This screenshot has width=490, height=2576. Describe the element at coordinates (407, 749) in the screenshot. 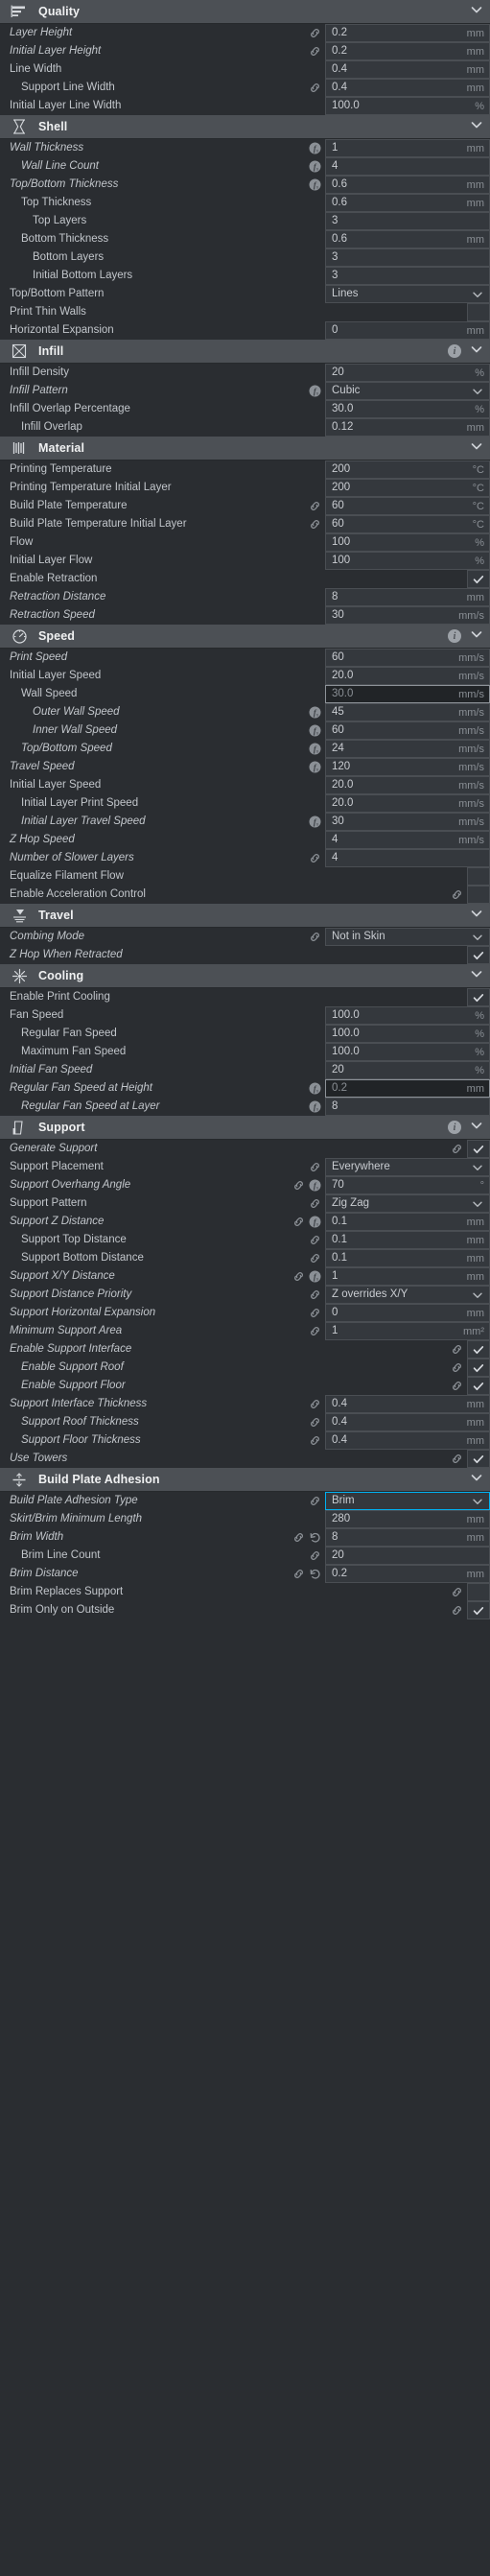

I see `input-top-bottom-speed: 24 mm/s` at that location.